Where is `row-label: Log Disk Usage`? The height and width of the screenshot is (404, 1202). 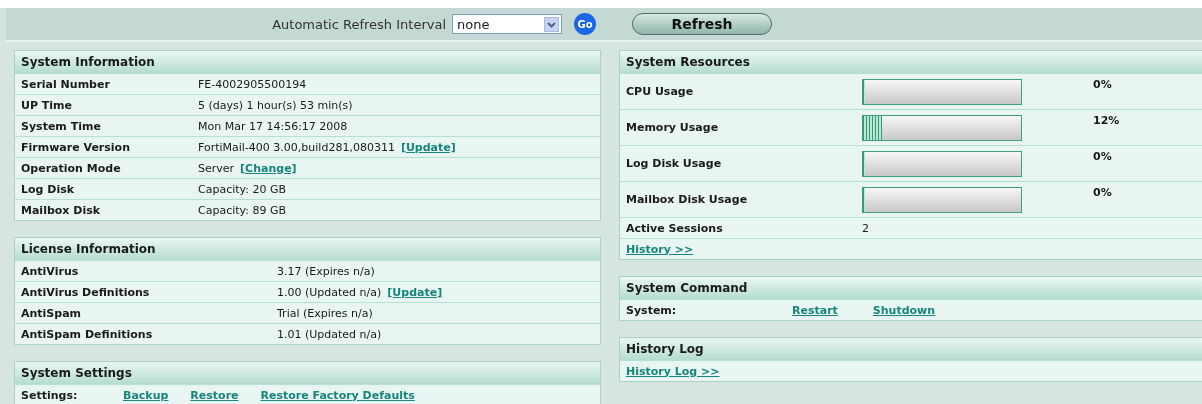 row-label: Log Disk Usage is located at coordinates (674, 163).